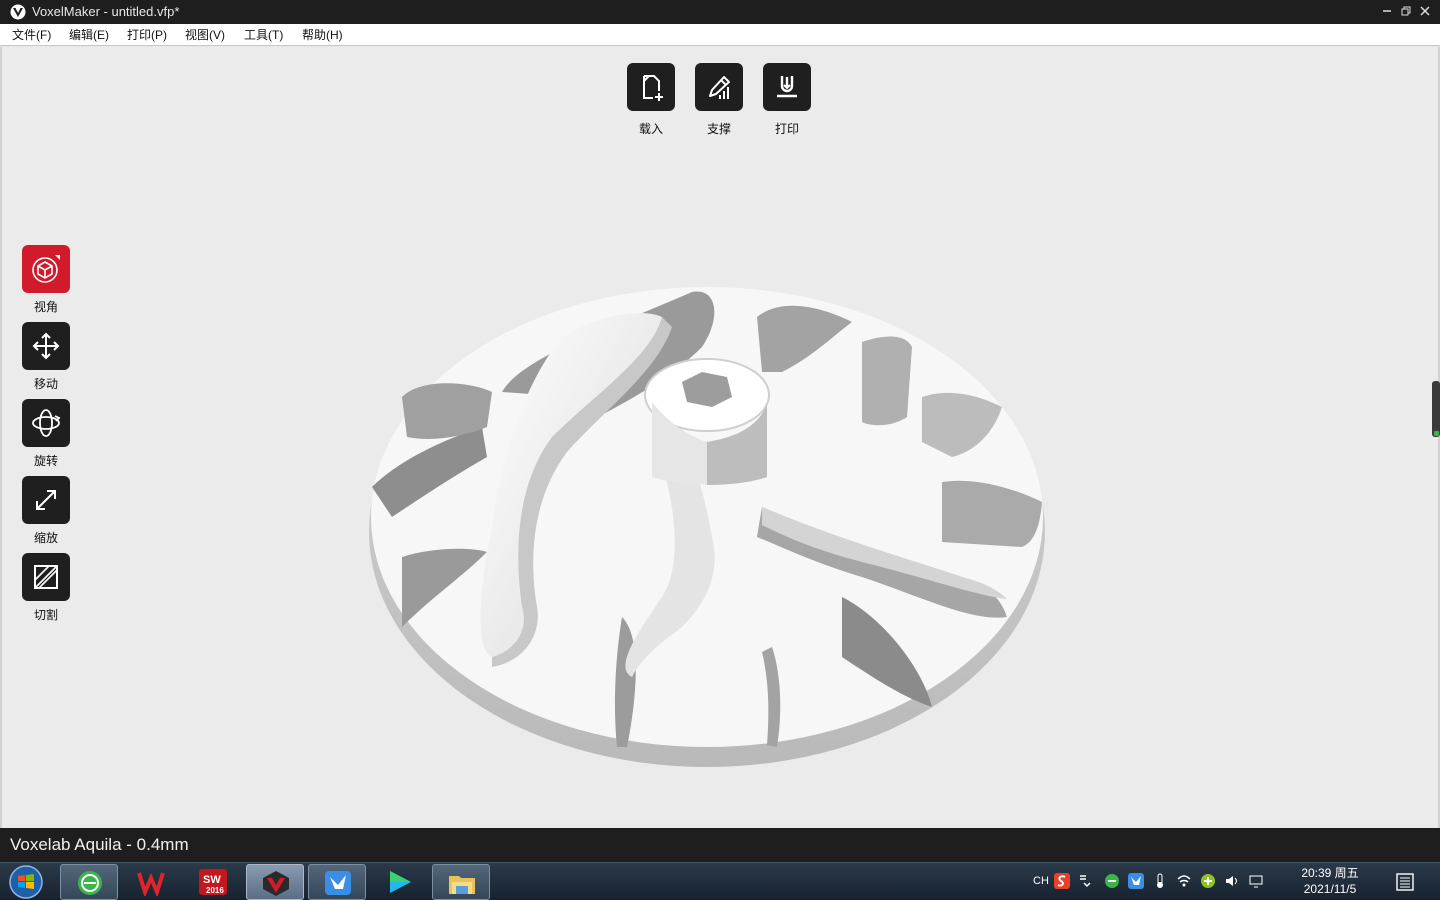 The image size is (1440, 900). What do you see at coordinates (45, 461) in the screenshot?
I see `rotate-label: 旋转` at bounding box center [45, 461].